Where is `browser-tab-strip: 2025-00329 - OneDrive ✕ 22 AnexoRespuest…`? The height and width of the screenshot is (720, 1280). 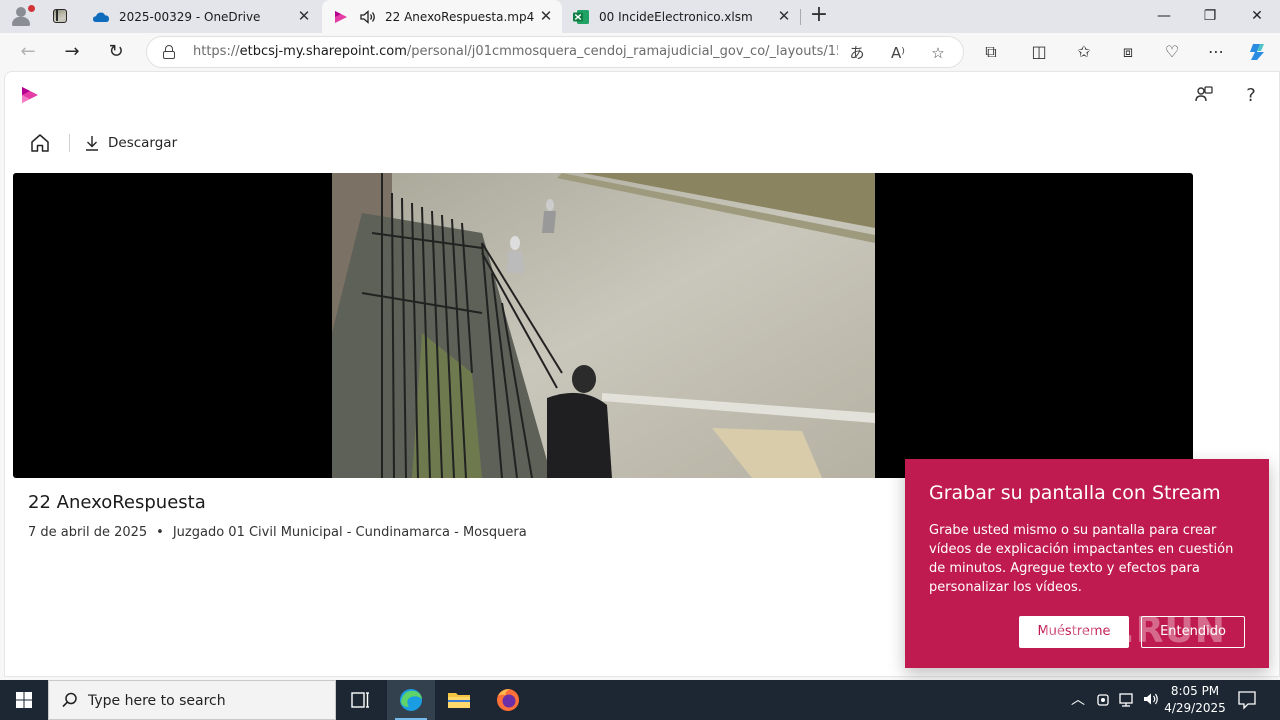
browser-tab-strip: 2025-00329 - OneDrive ✕ 22 AnexoRespuest… is located at coordinates (640, 16).